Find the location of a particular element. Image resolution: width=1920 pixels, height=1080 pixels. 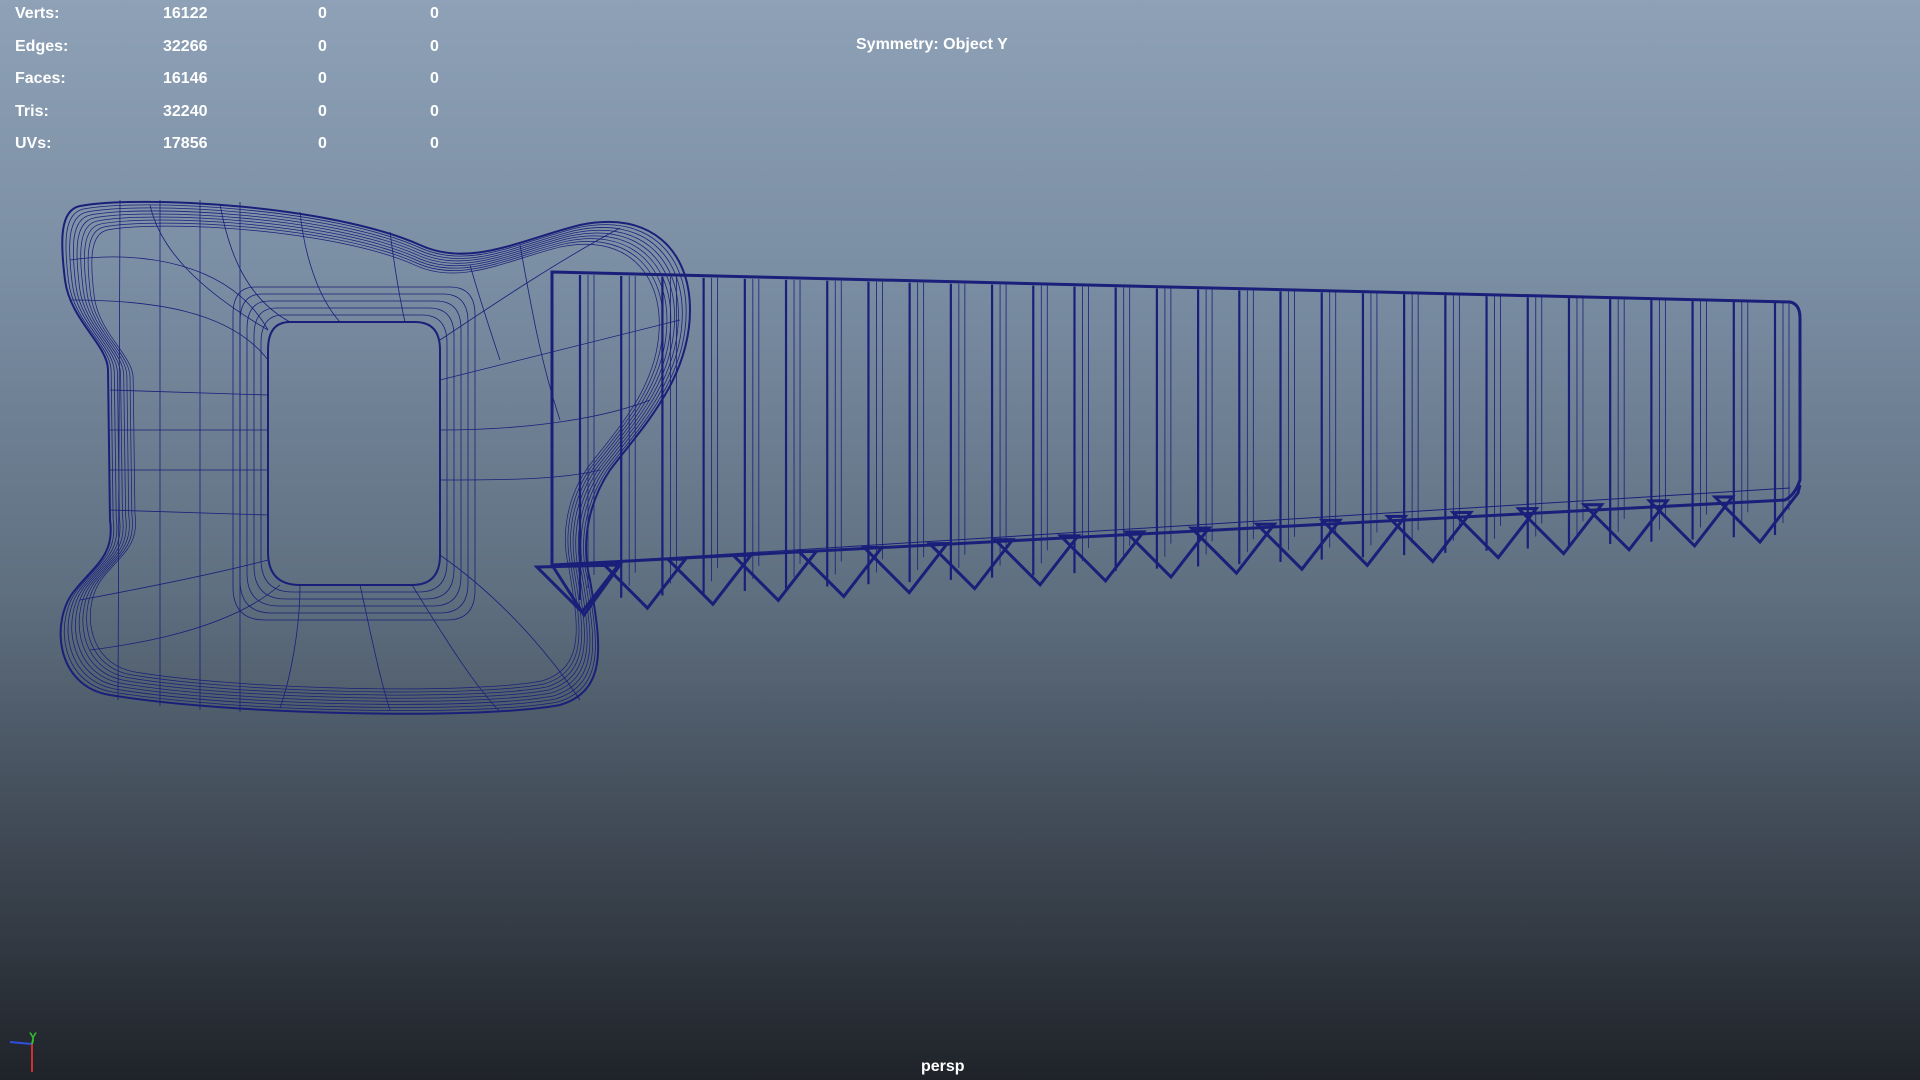

axis-gizmo-icon: Y is located at coordinates (23, 1051).